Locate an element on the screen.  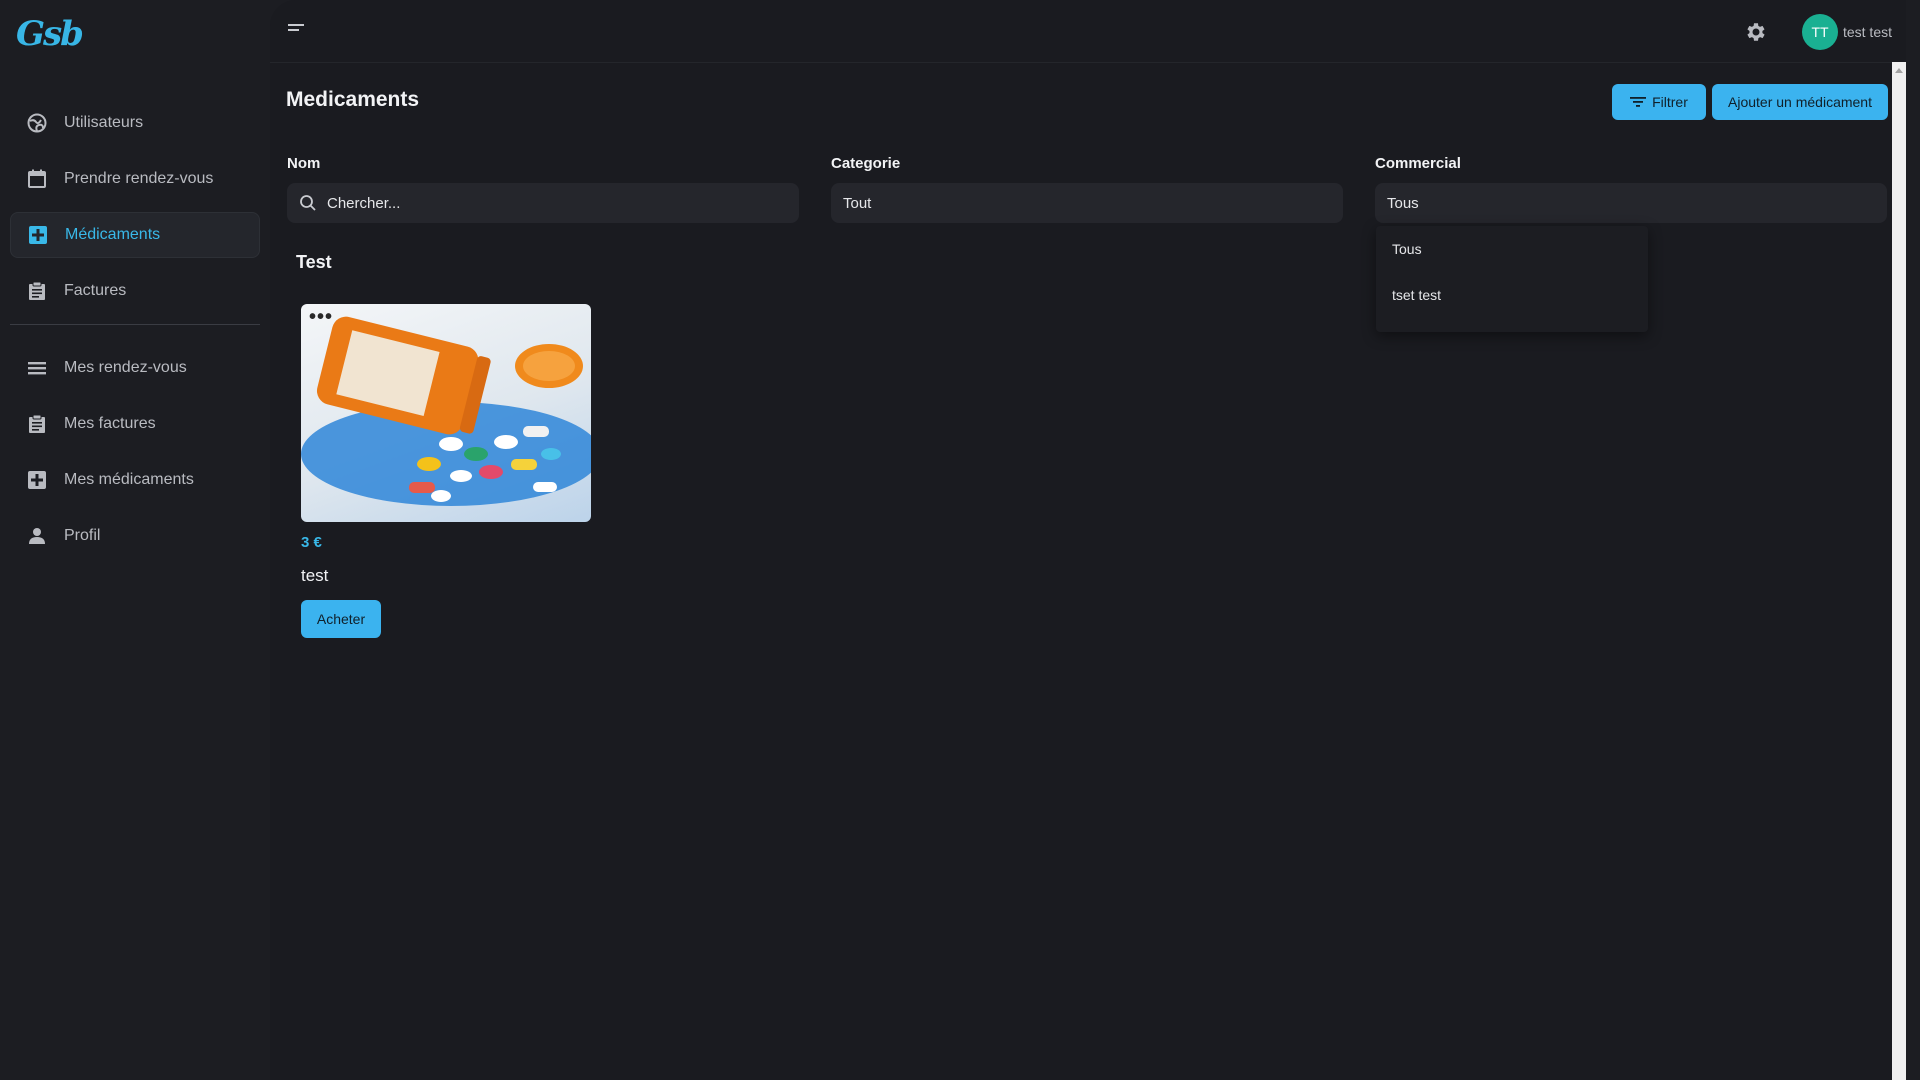
product-name: test is located at coordinates (315, 575).